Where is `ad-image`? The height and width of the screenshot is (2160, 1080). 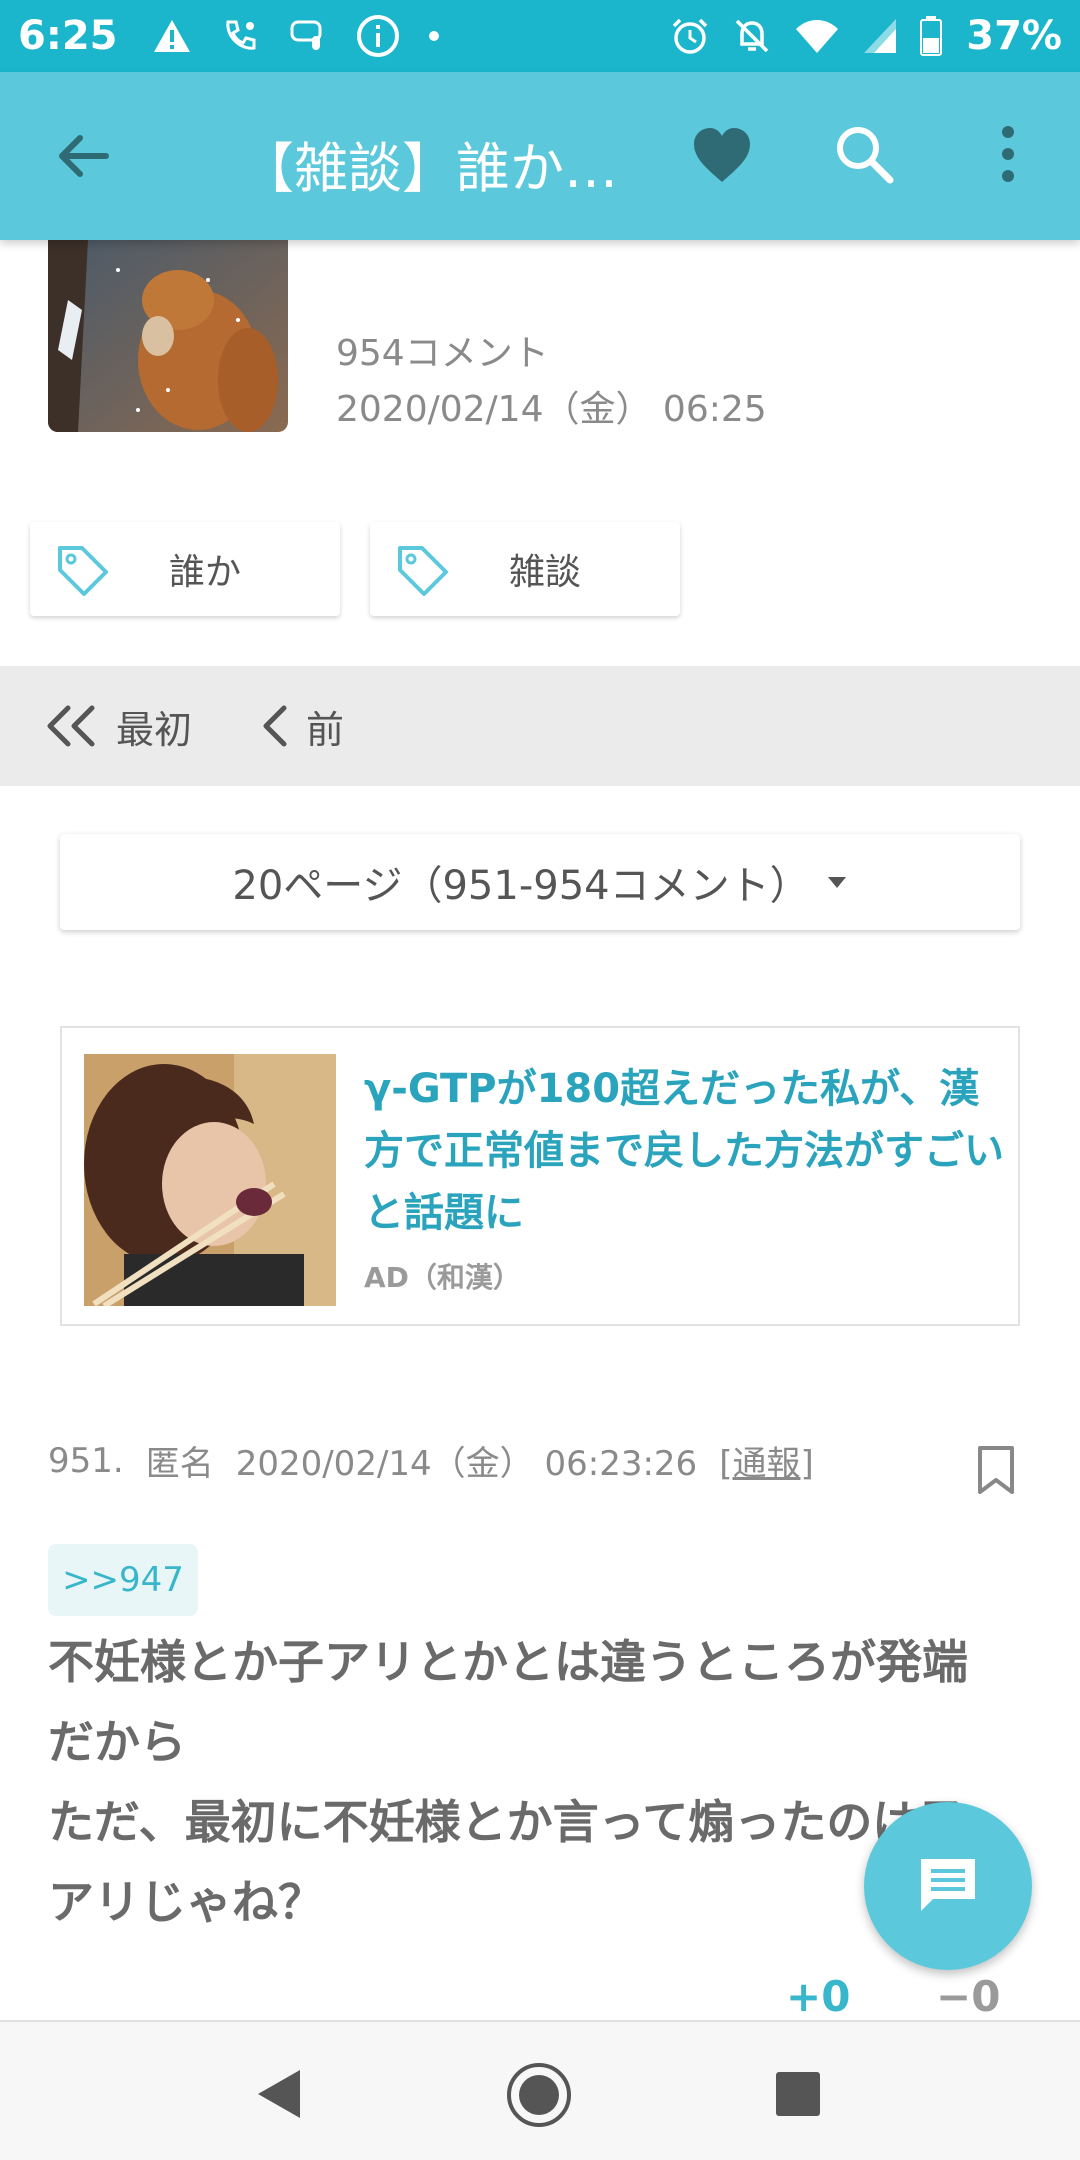 ad-image is located at coordinates (210, 1180).